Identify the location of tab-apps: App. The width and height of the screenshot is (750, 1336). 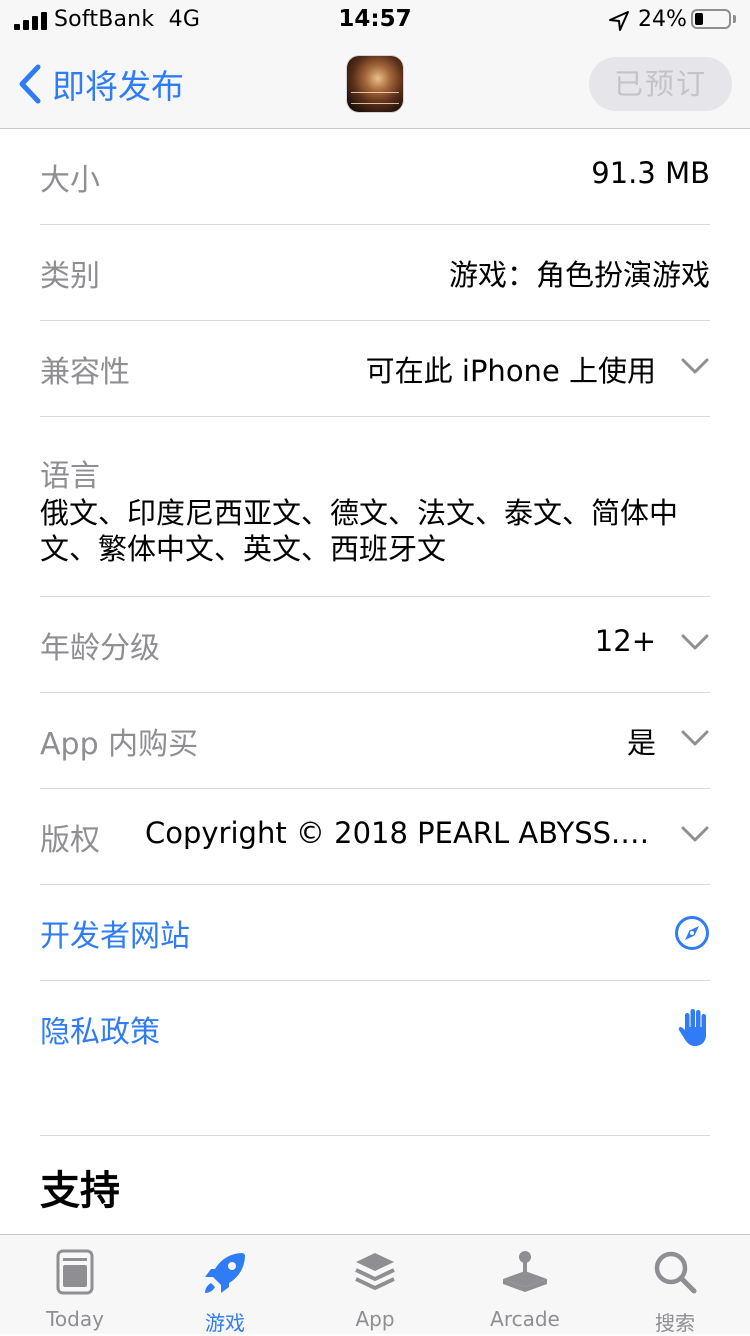
(375, 1285).